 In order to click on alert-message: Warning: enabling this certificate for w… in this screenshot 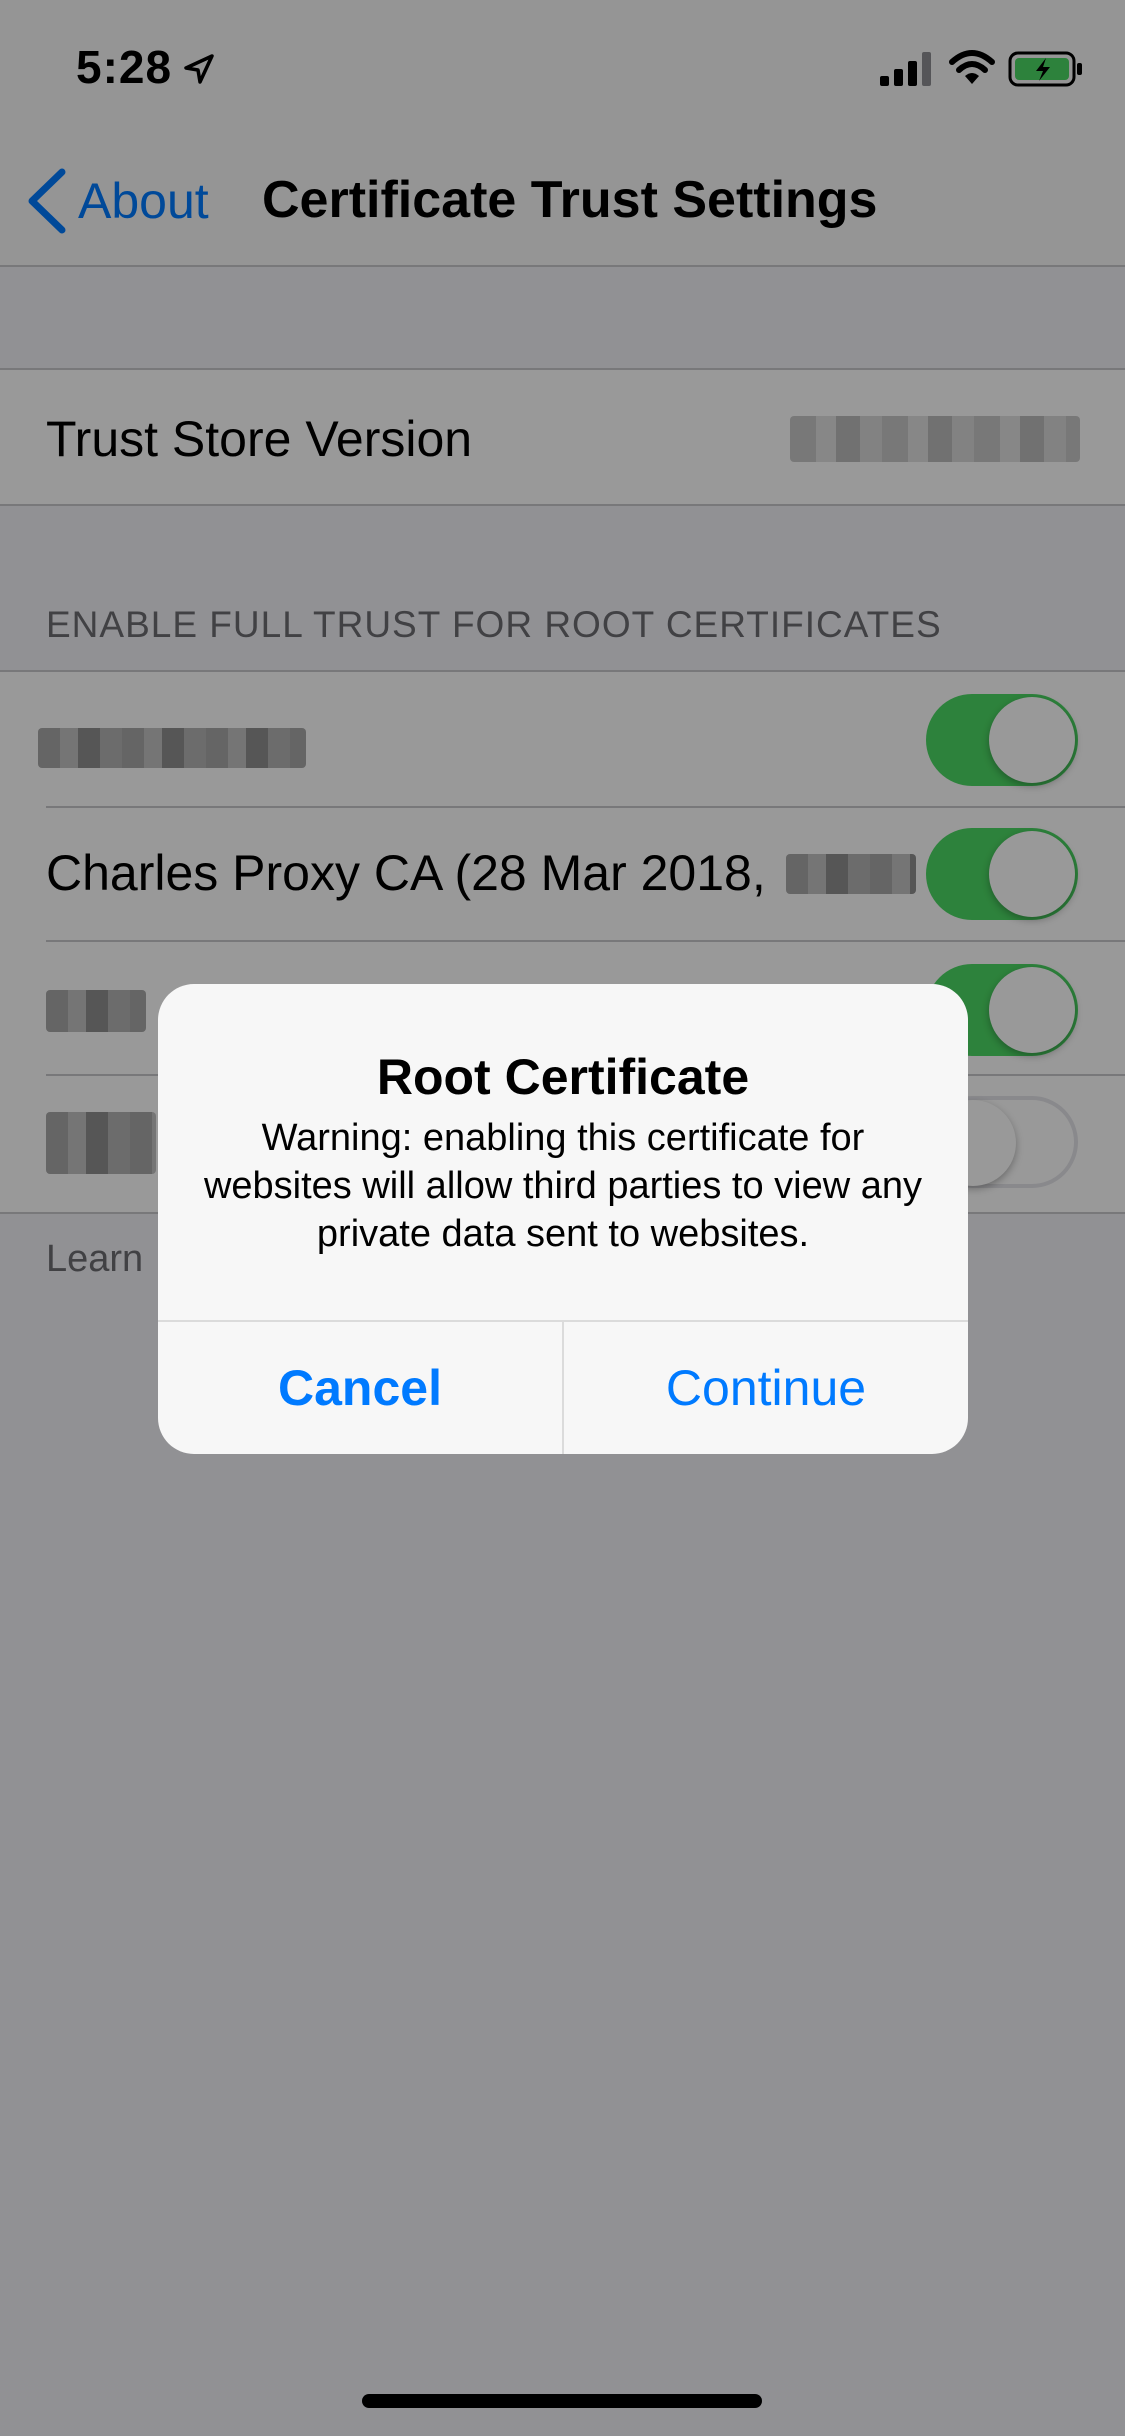, I will do `click(563, 1186)`.